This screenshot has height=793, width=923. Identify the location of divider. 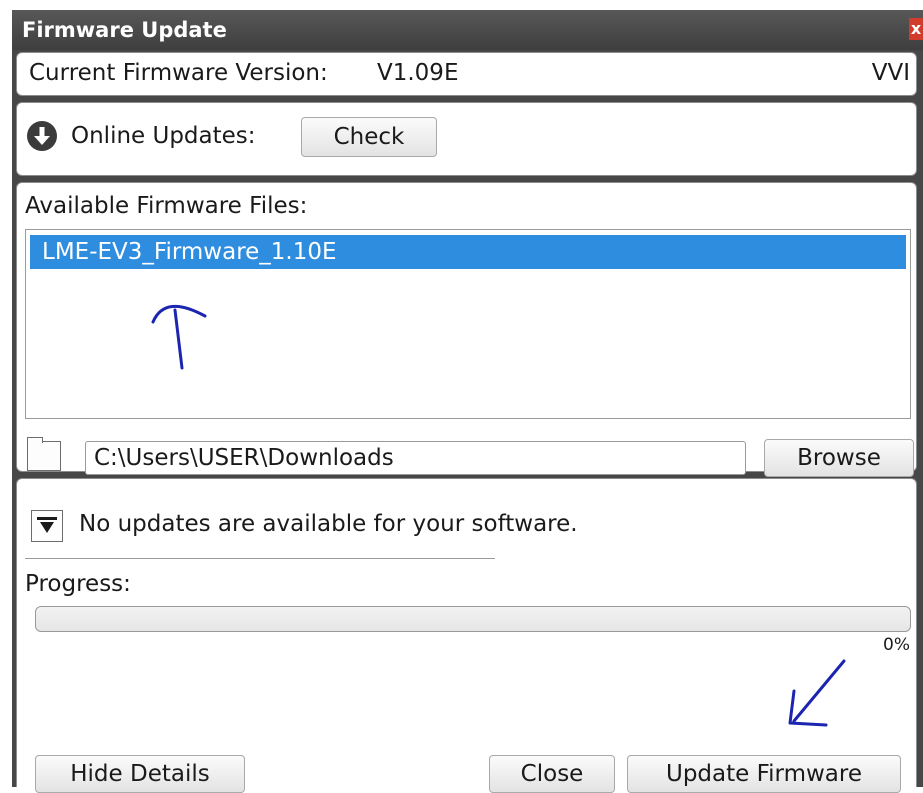
(260, 558).